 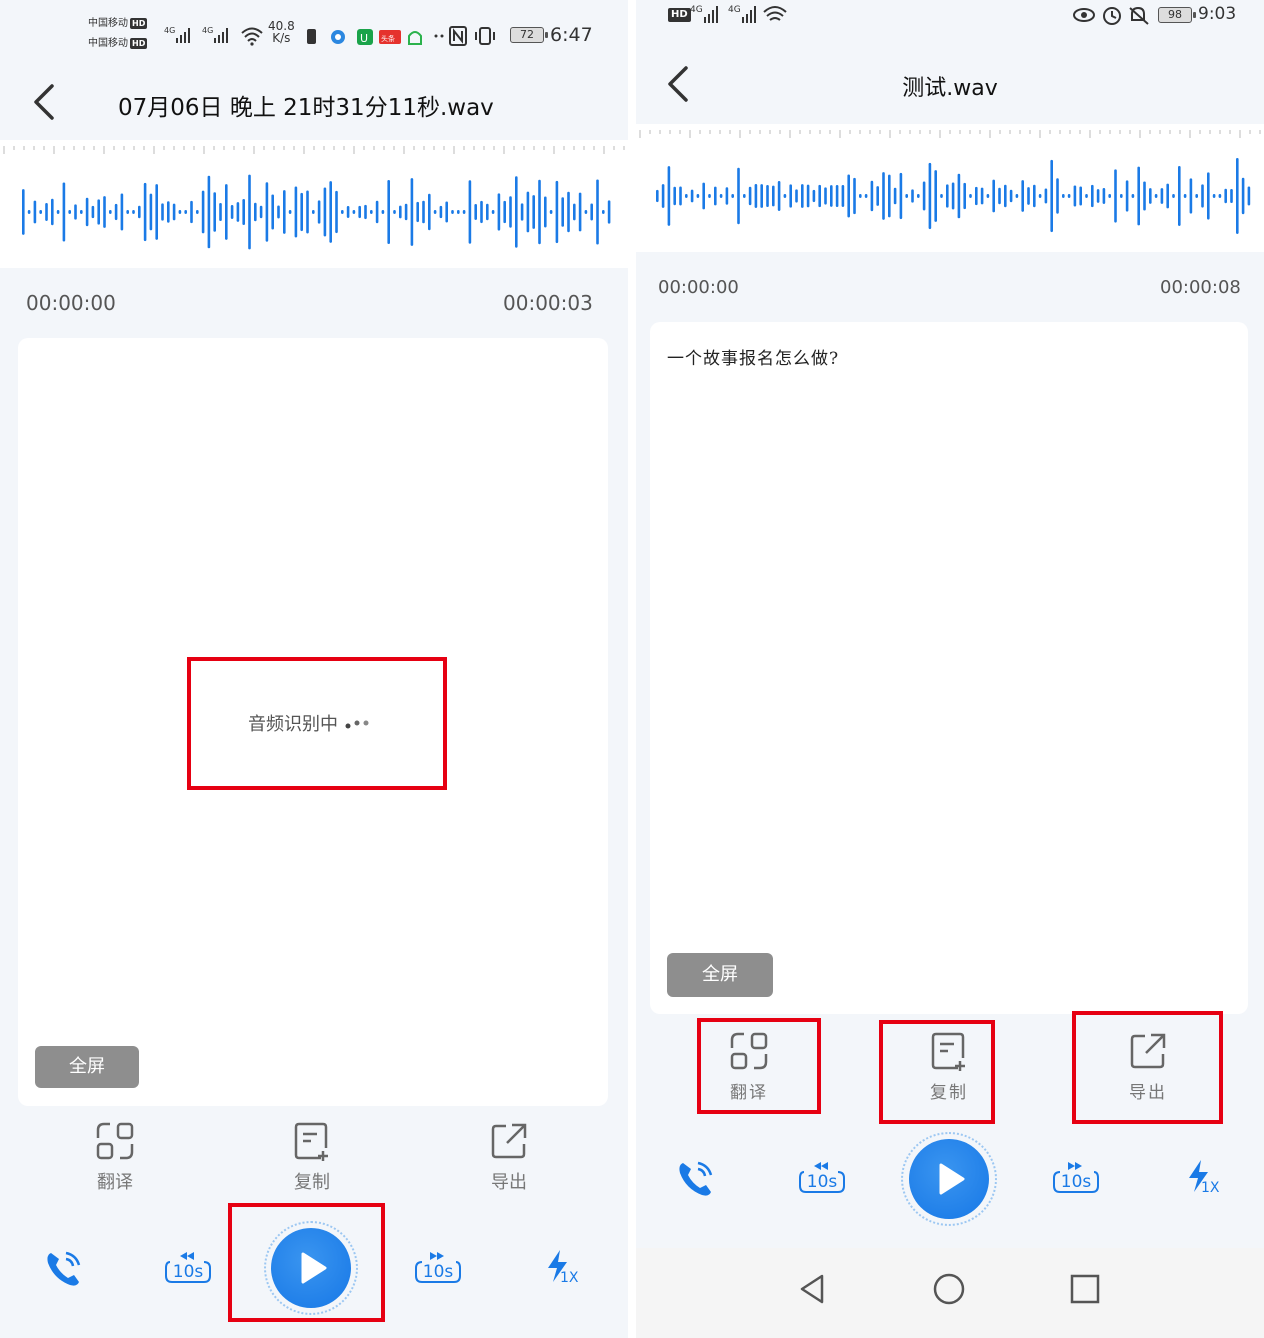 I want to click on svg-text: U, so click(x=364, y=38).